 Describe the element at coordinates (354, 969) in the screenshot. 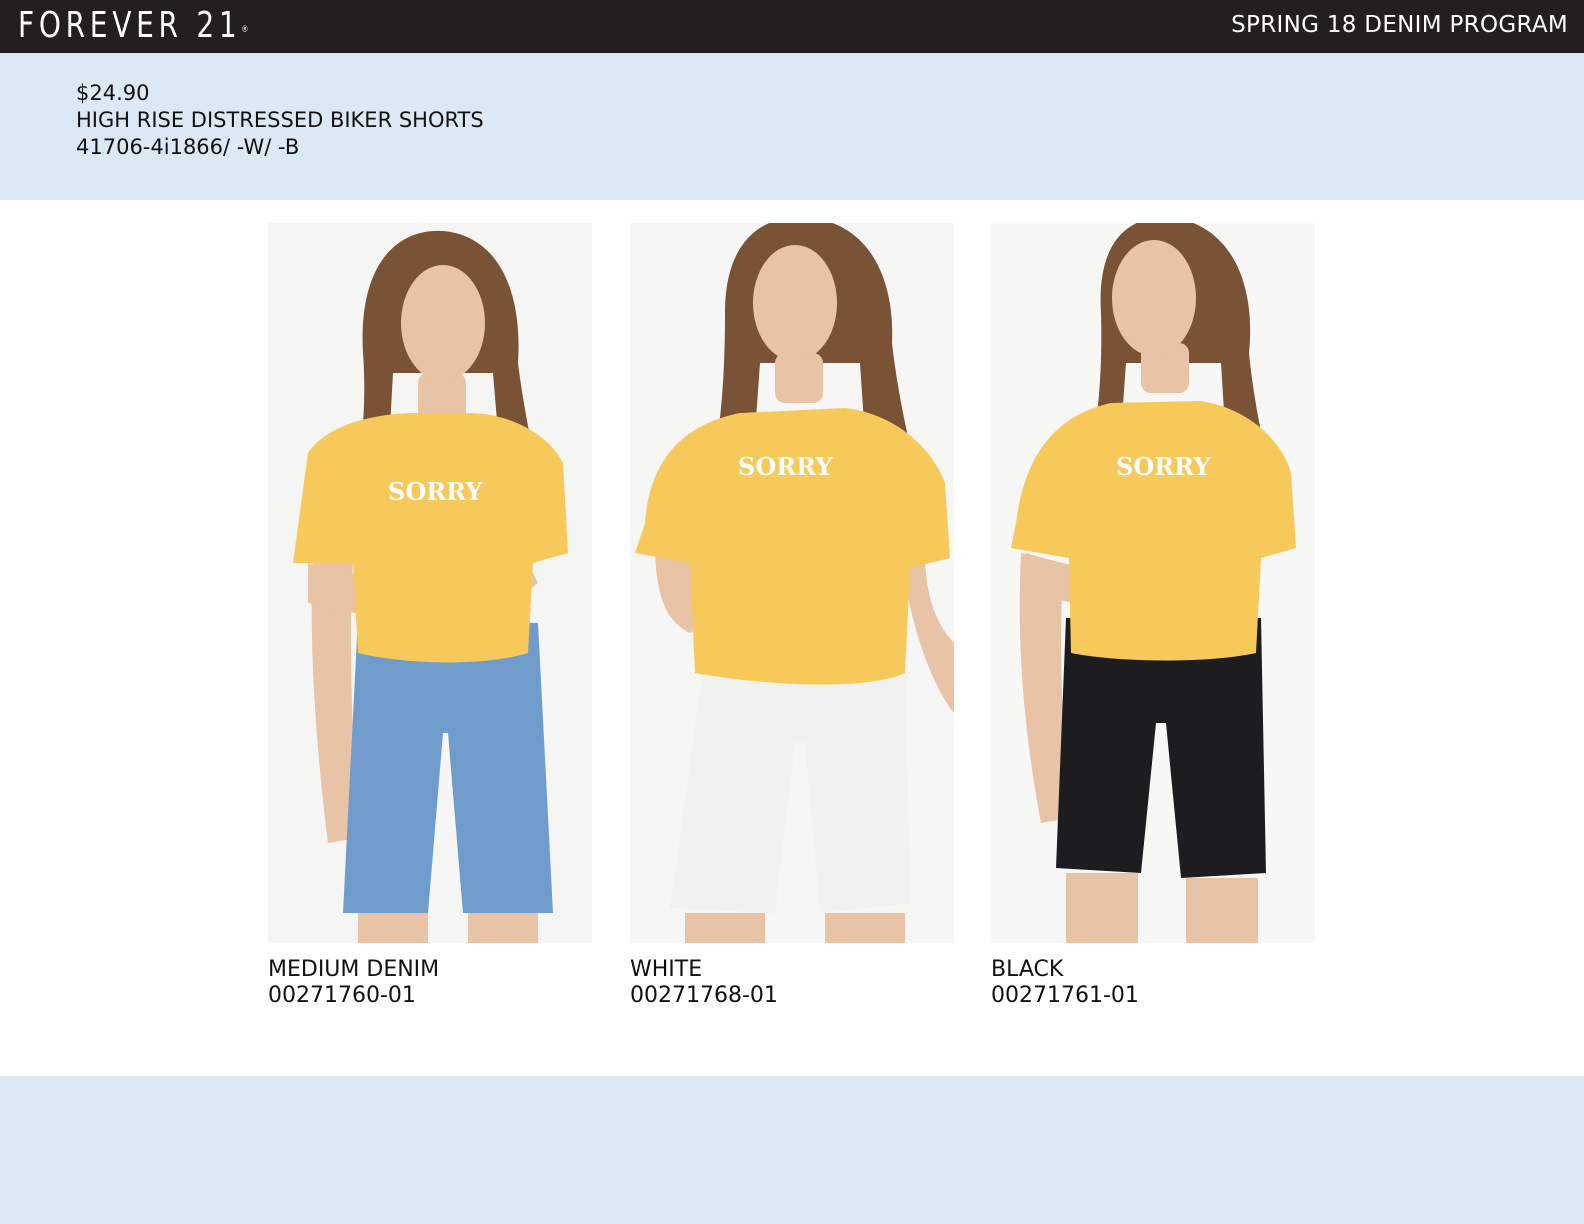

I see `colorway-name: MEDIUM DENIM` at that location.